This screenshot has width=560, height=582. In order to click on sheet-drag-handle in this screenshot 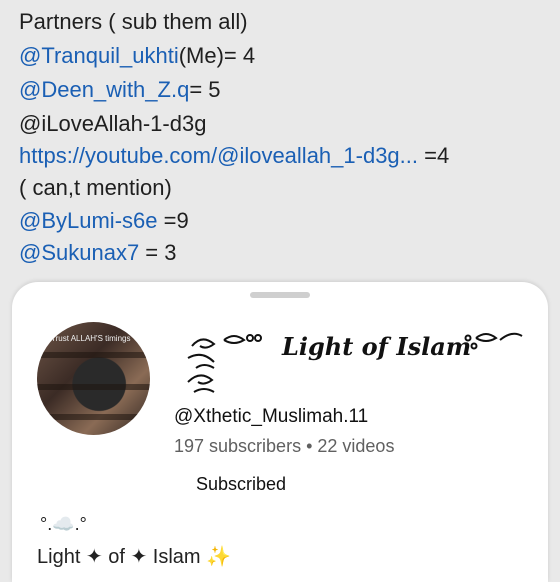, I will do `click(280, 295)`.